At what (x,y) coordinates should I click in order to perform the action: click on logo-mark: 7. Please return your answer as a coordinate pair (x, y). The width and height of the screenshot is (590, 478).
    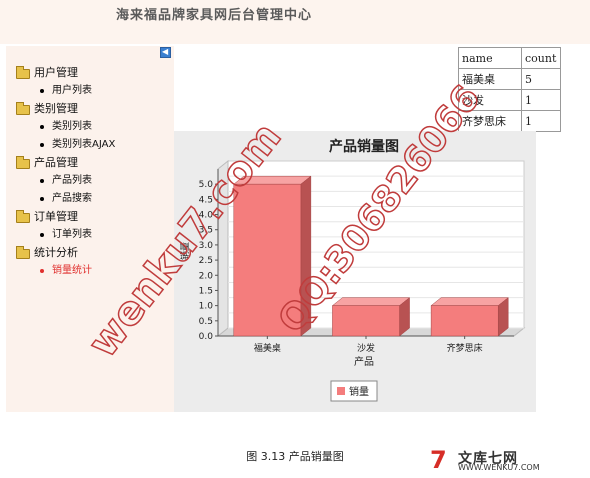
    Looking at the image, I should click on (438, 460).